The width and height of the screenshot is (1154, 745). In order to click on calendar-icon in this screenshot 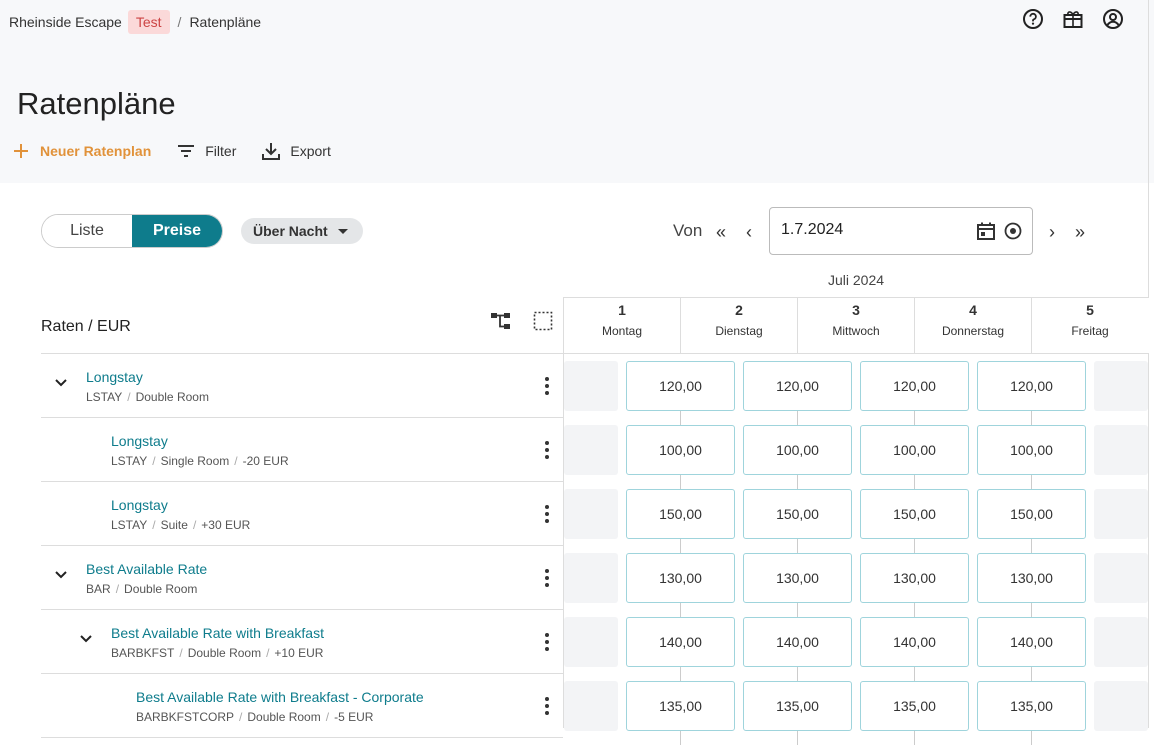, I will do `click(986, 231)`.